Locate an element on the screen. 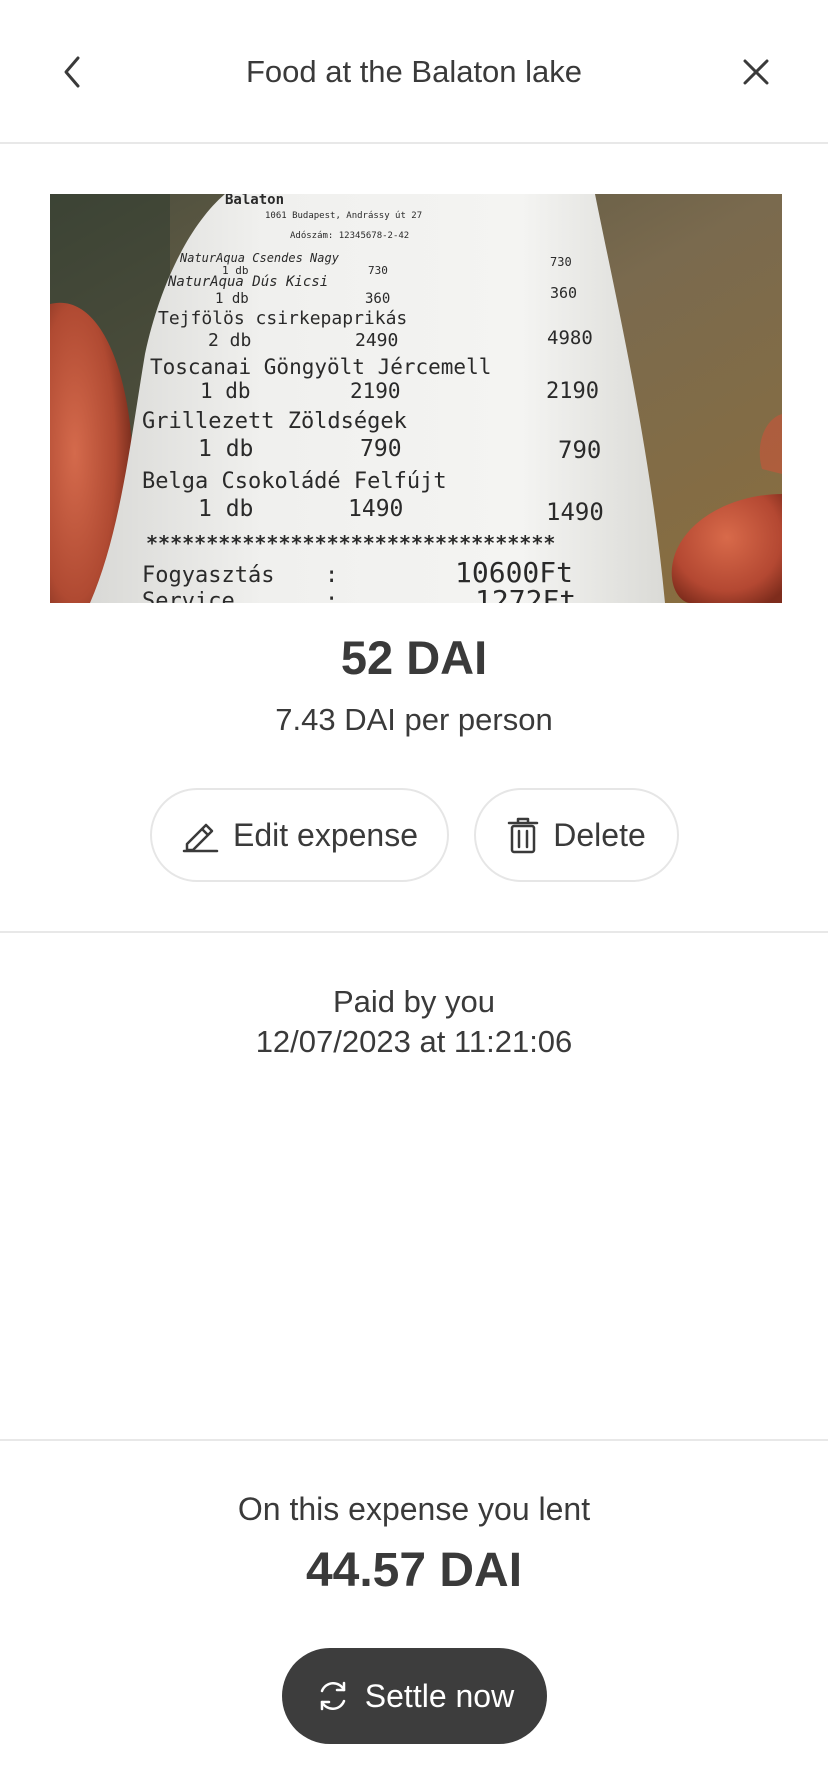 The width and height of the screenshot is (828, 1792). close-icon is located at coordinates (756, 72).